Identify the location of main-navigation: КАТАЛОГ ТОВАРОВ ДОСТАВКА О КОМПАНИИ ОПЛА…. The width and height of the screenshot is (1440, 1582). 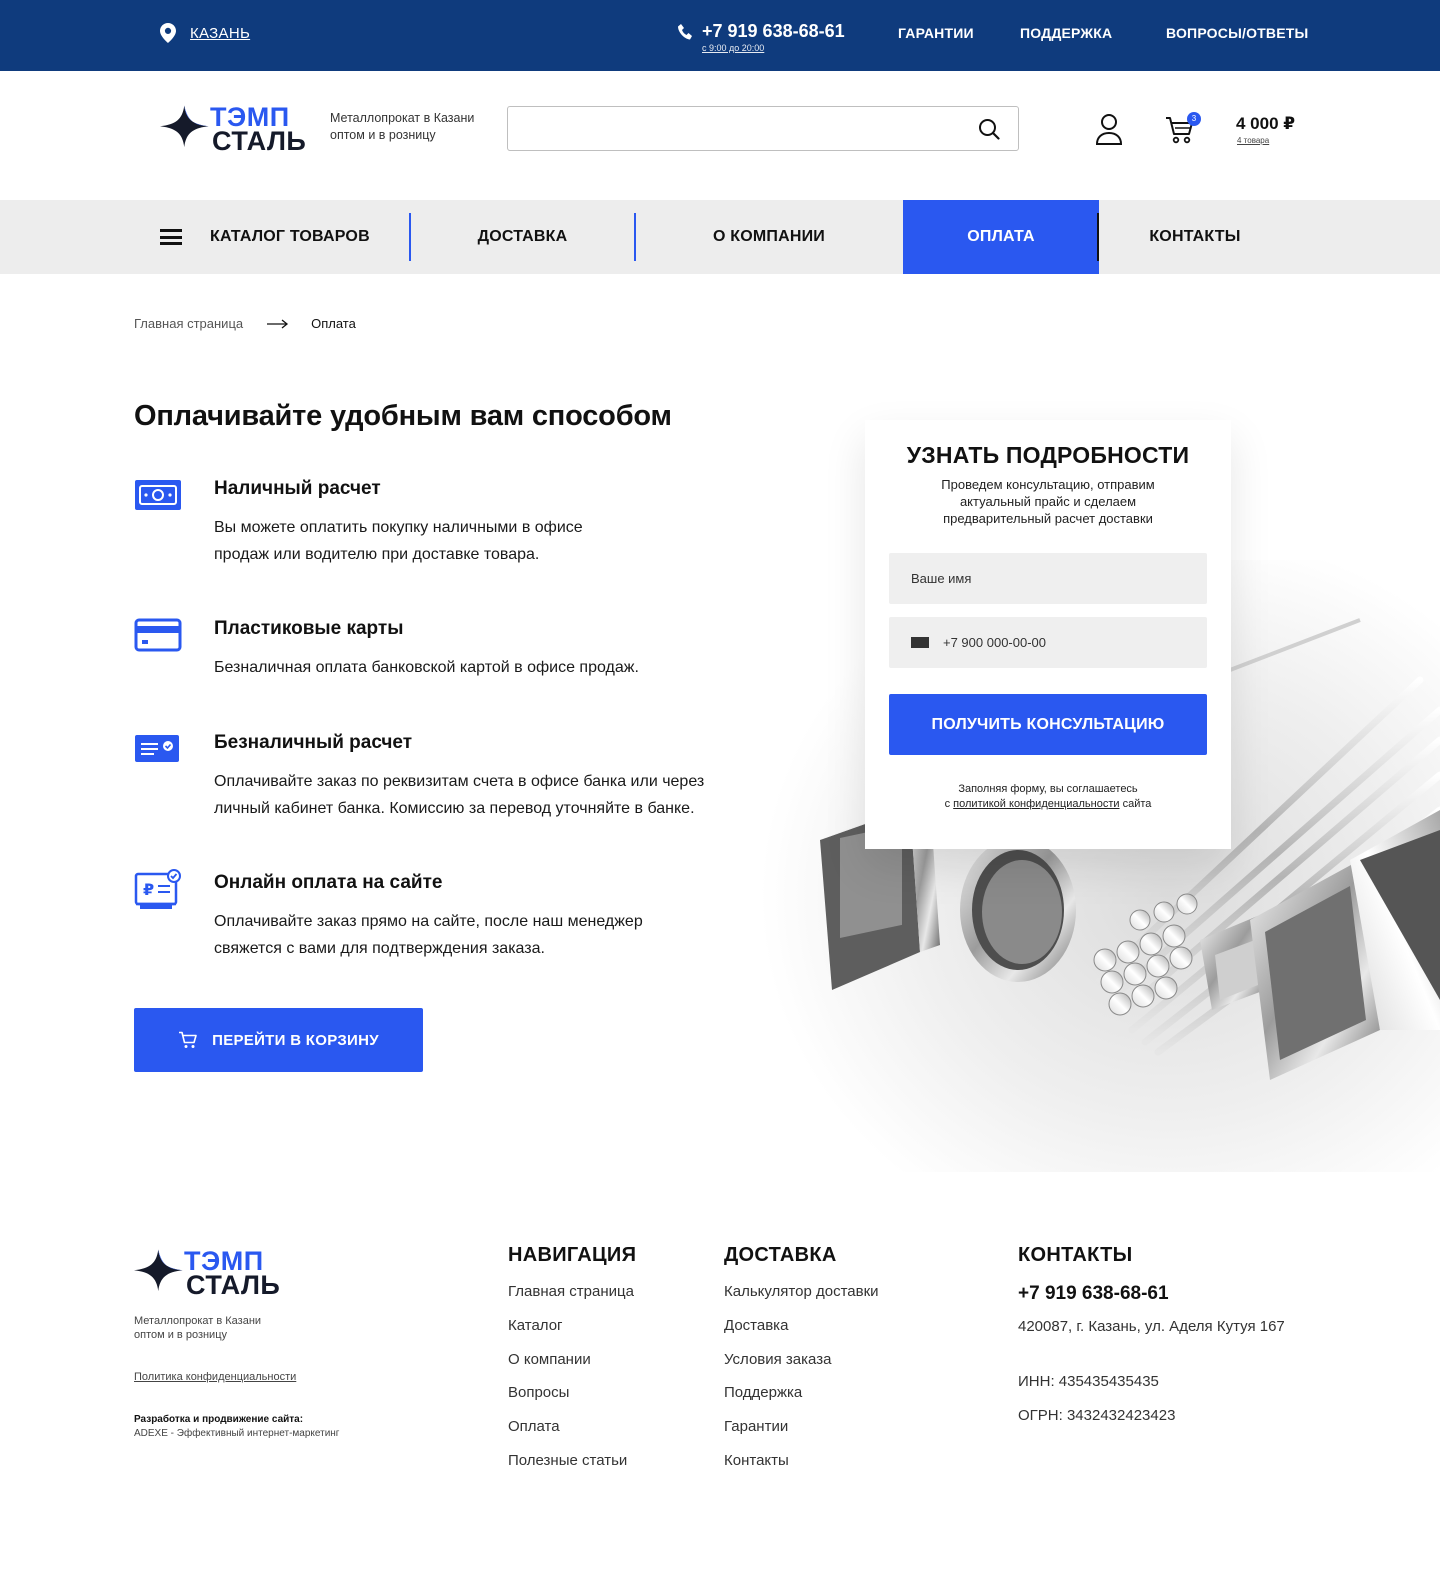
(720, 237).